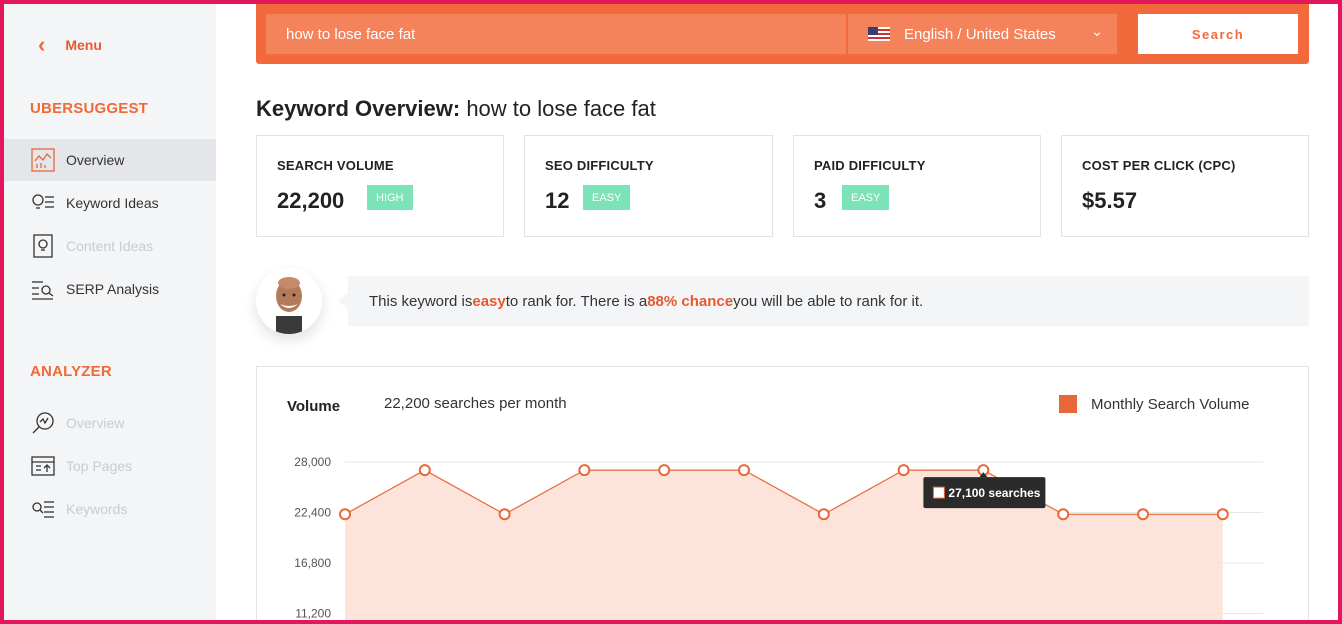 The width and height of the screenshot is (1342, 624). I want to click on sidebar-item-label: Content Ideas, so click(110, 246).